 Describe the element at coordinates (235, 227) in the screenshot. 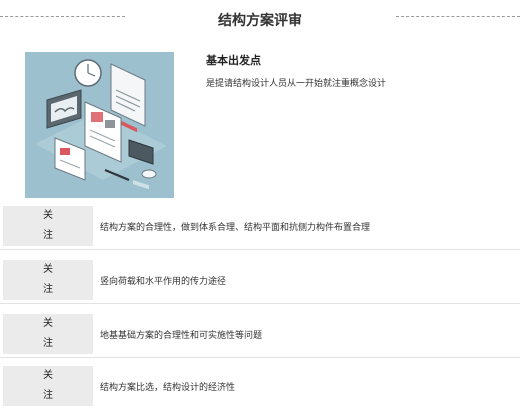

I see `focus-item-text: 结构方案的合理性，做到体系合理、结构平面和抗侧力构件布置合理` at that location.